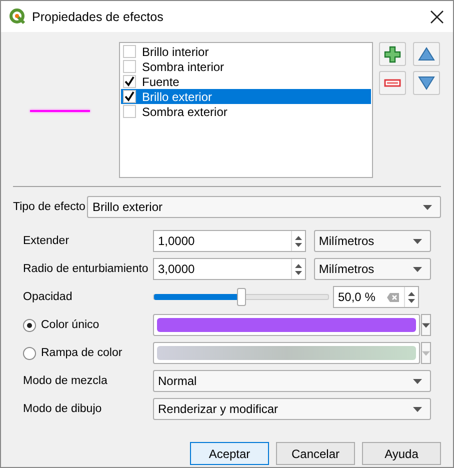  Describe the element at coordinates (65, 381) in the screenshot. I see `field-label: Modo de mezcla` at that location.